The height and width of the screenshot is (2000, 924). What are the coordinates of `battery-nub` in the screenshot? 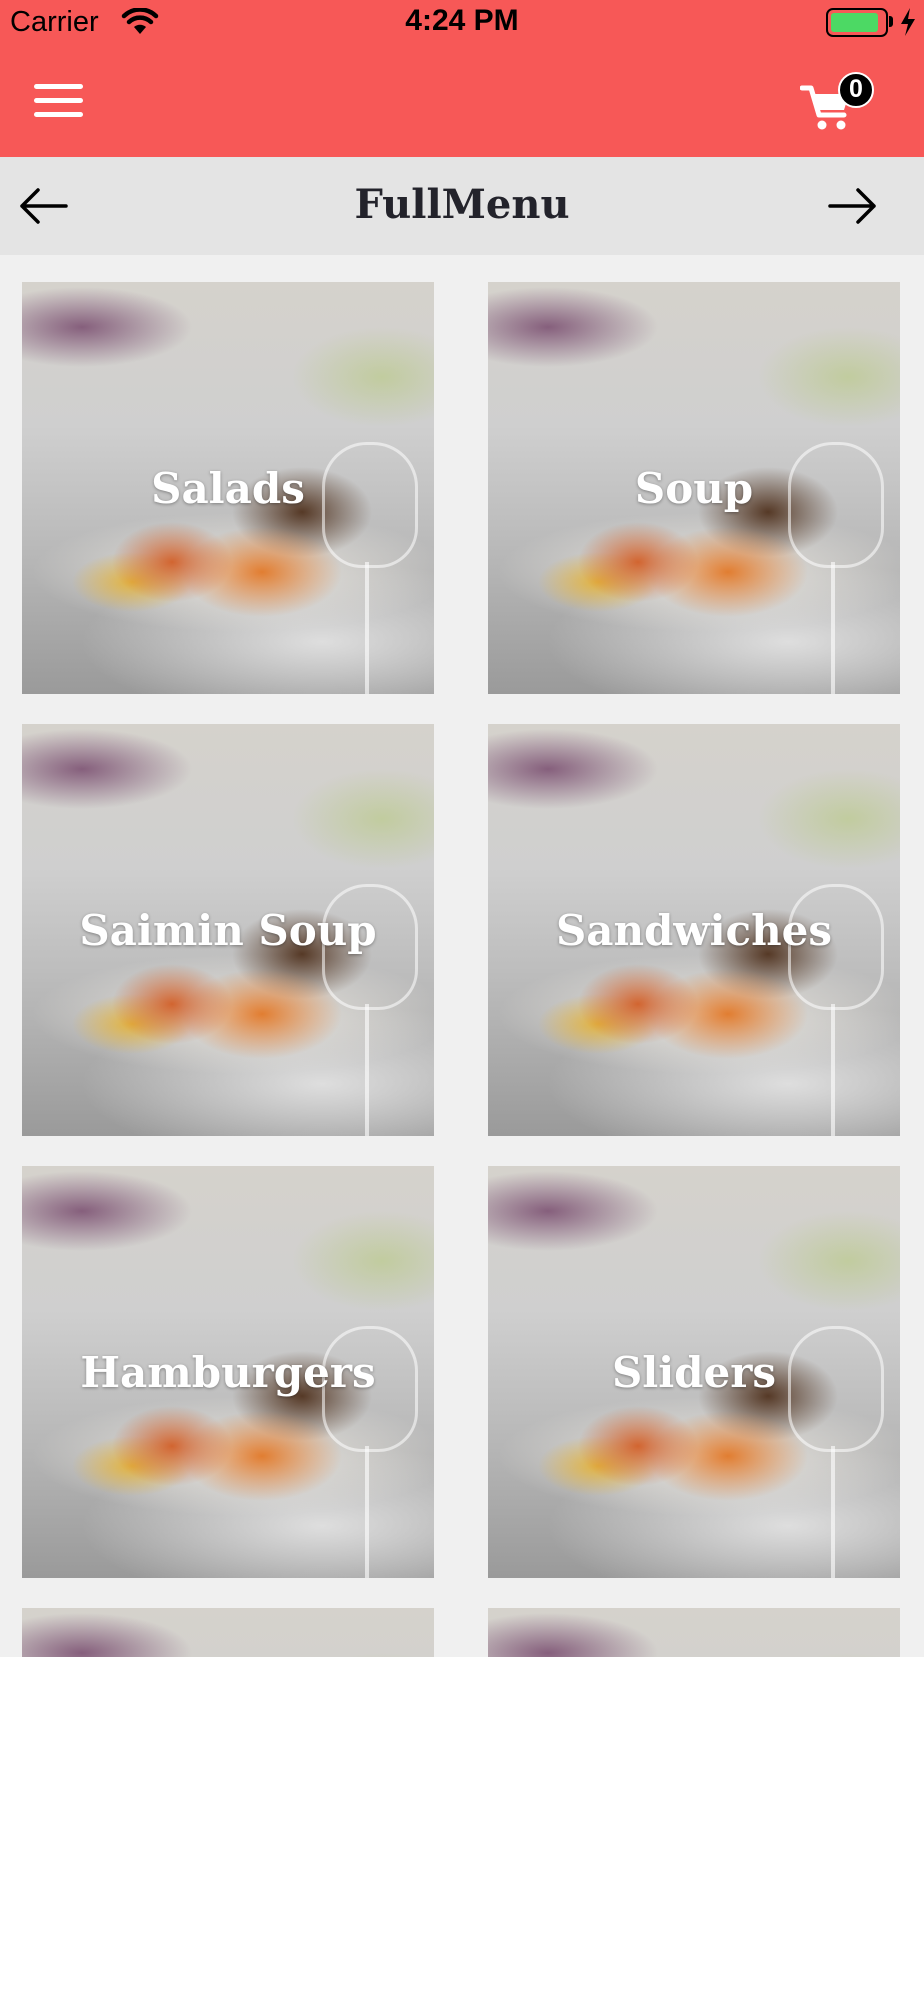 It's located at (891, 21).